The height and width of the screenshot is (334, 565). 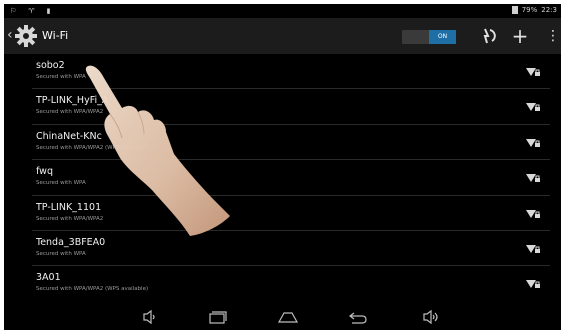 I want to click on network-ssid: Tenda_3BFEA0, so click(x=71, y=242).